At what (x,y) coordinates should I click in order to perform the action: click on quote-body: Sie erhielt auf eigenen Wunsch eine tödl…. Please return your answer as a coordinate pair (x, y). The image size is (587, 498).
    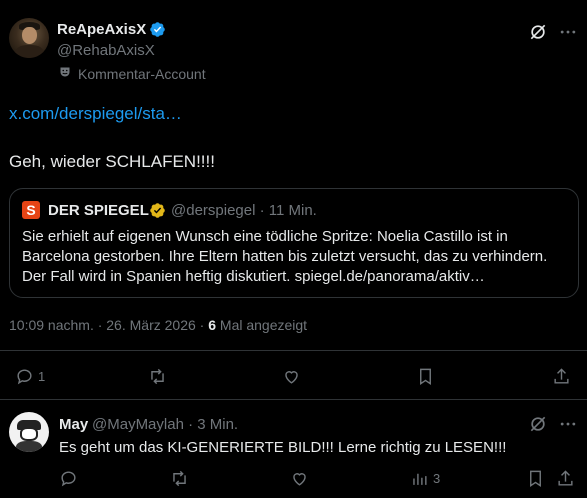
    Looking at the image, I should click on (285, 256).